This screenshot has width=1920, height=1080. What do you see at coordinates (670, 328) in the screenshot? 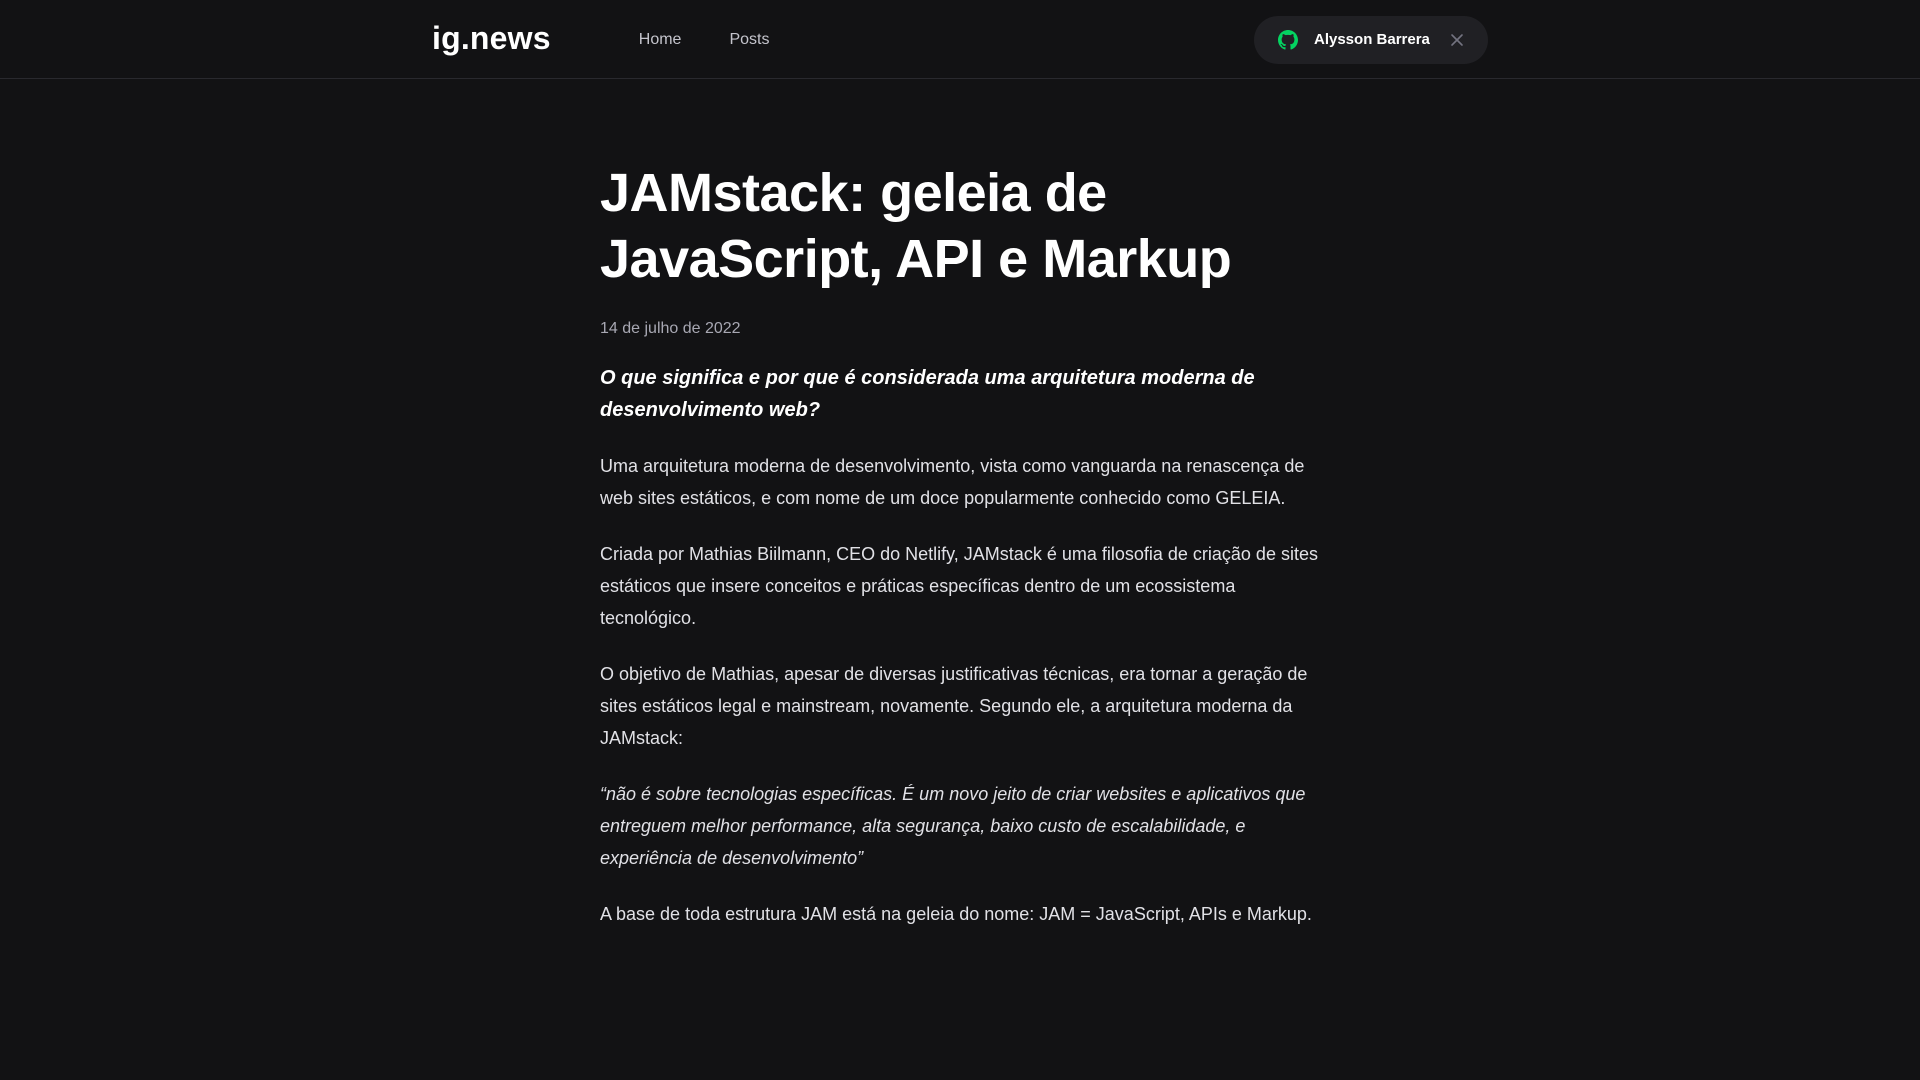
I see `article-date: 14 de julho de 2022` at bounding box center [670, 328].